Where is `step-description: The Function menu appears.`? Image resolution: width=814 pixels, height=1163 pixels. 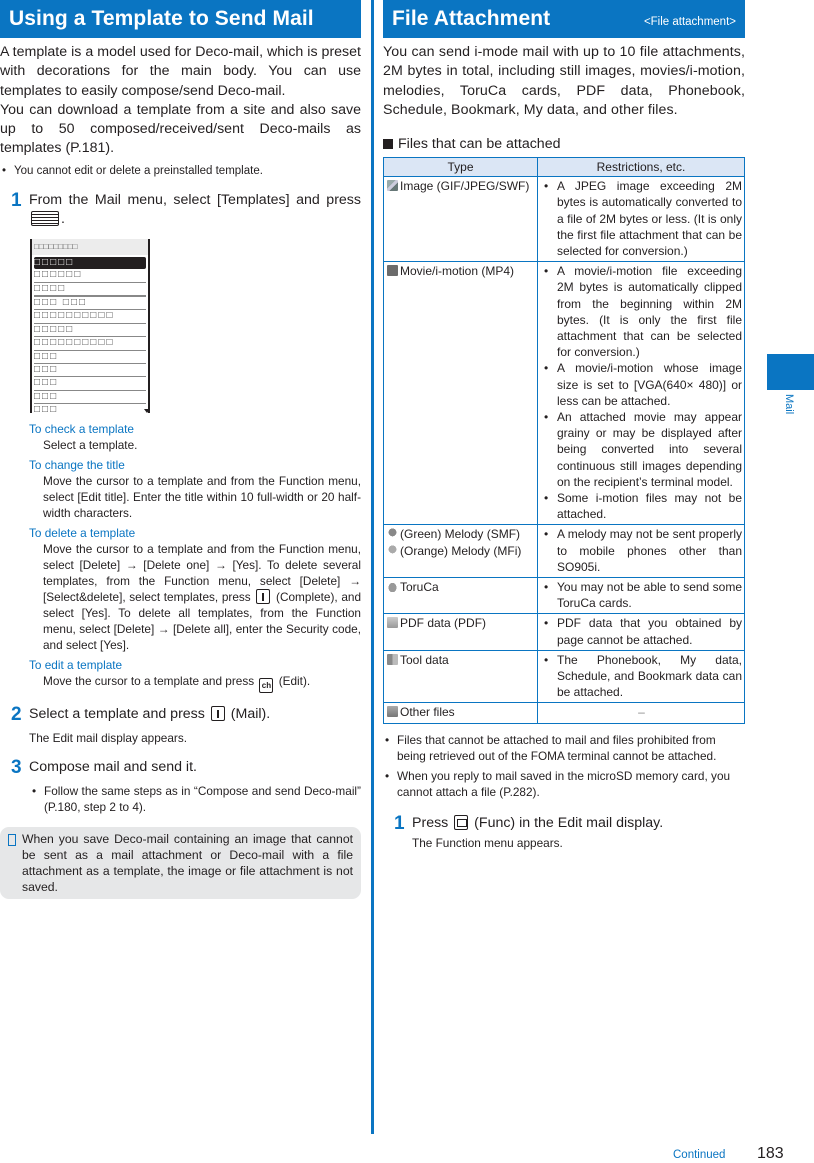 step-description: The Function menu appears. is located at coordinates (487, 842).